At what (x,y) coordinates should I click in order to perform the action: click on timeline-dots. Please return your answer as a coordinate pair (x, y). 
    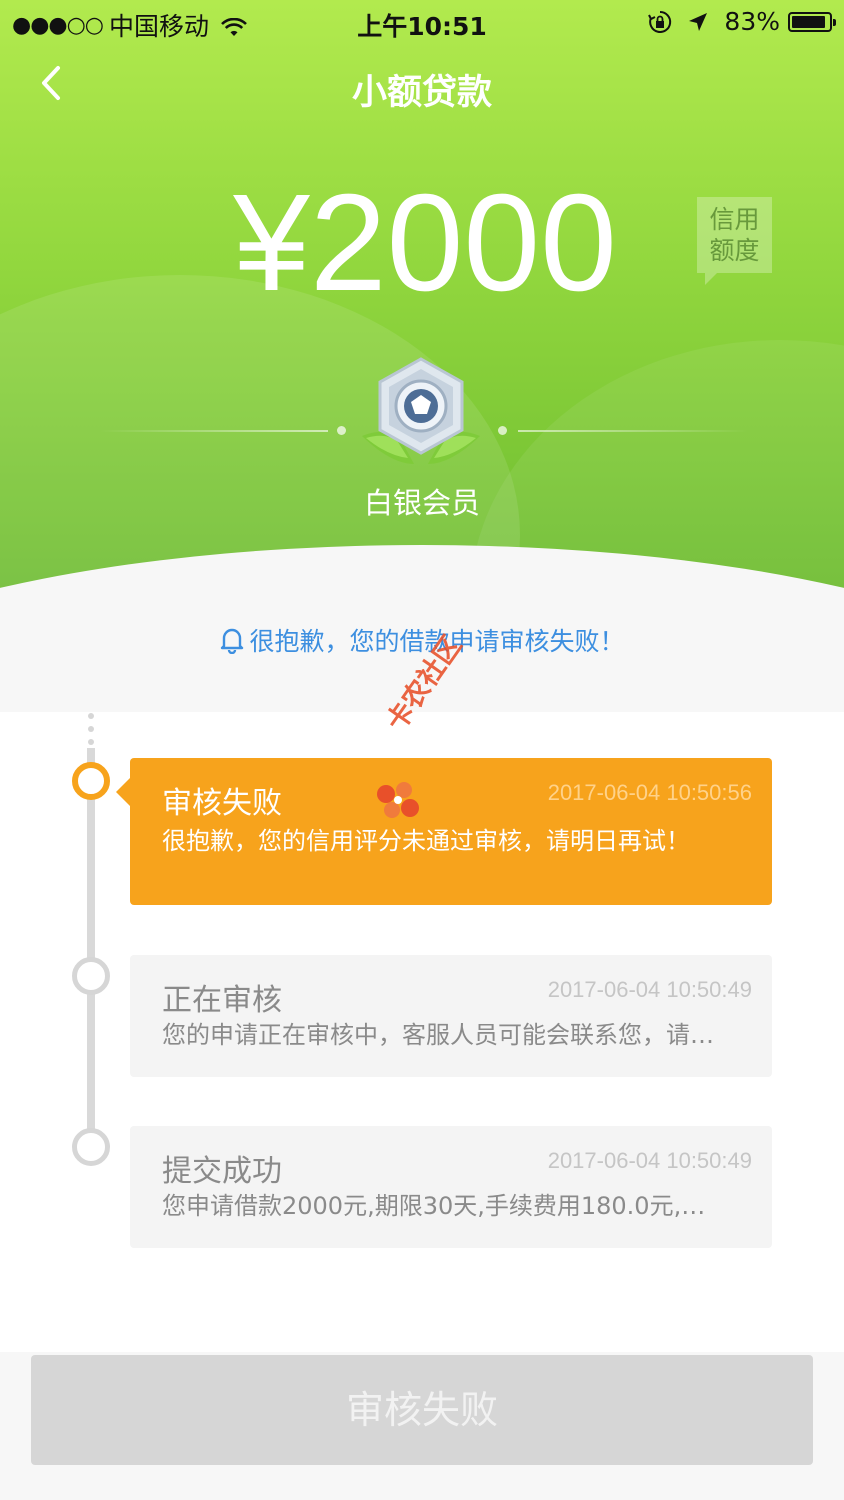
    Looking at the image, I should click on (91, 732).